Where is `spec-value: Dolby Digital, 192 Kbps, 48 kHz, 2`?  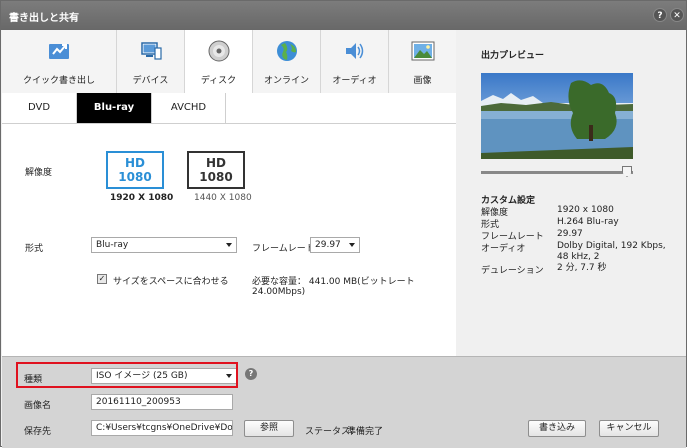
spec-value: Dolby Digital, 192 Kbps, 48 kHz, 2 is located at coordinates (611, 251).